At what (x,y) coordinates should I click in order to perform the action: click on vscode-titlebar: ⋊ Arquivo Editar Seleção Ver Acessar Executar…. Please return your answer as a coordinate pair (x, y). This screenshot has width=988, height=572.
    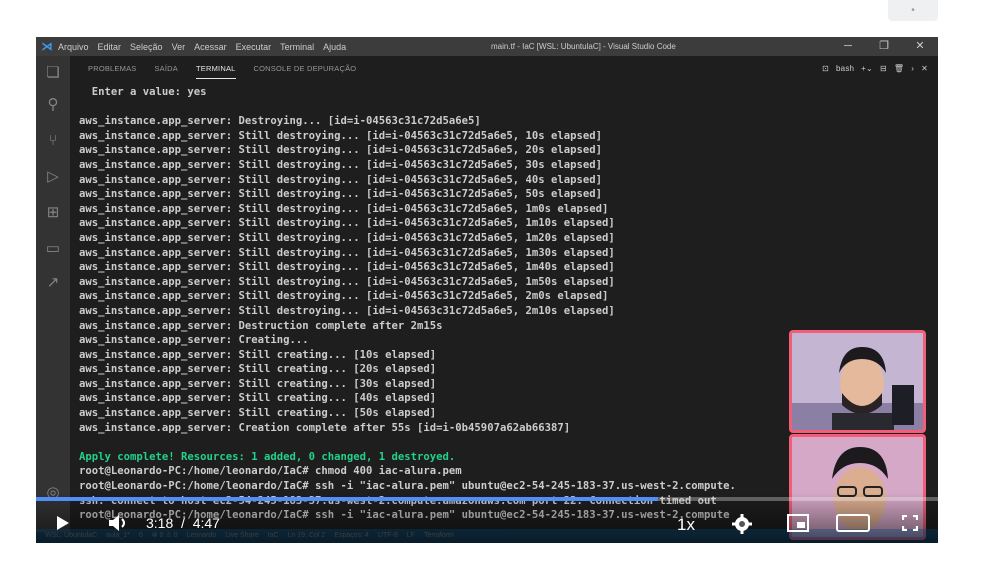
    Looking at the image, I should click on (487, 46).